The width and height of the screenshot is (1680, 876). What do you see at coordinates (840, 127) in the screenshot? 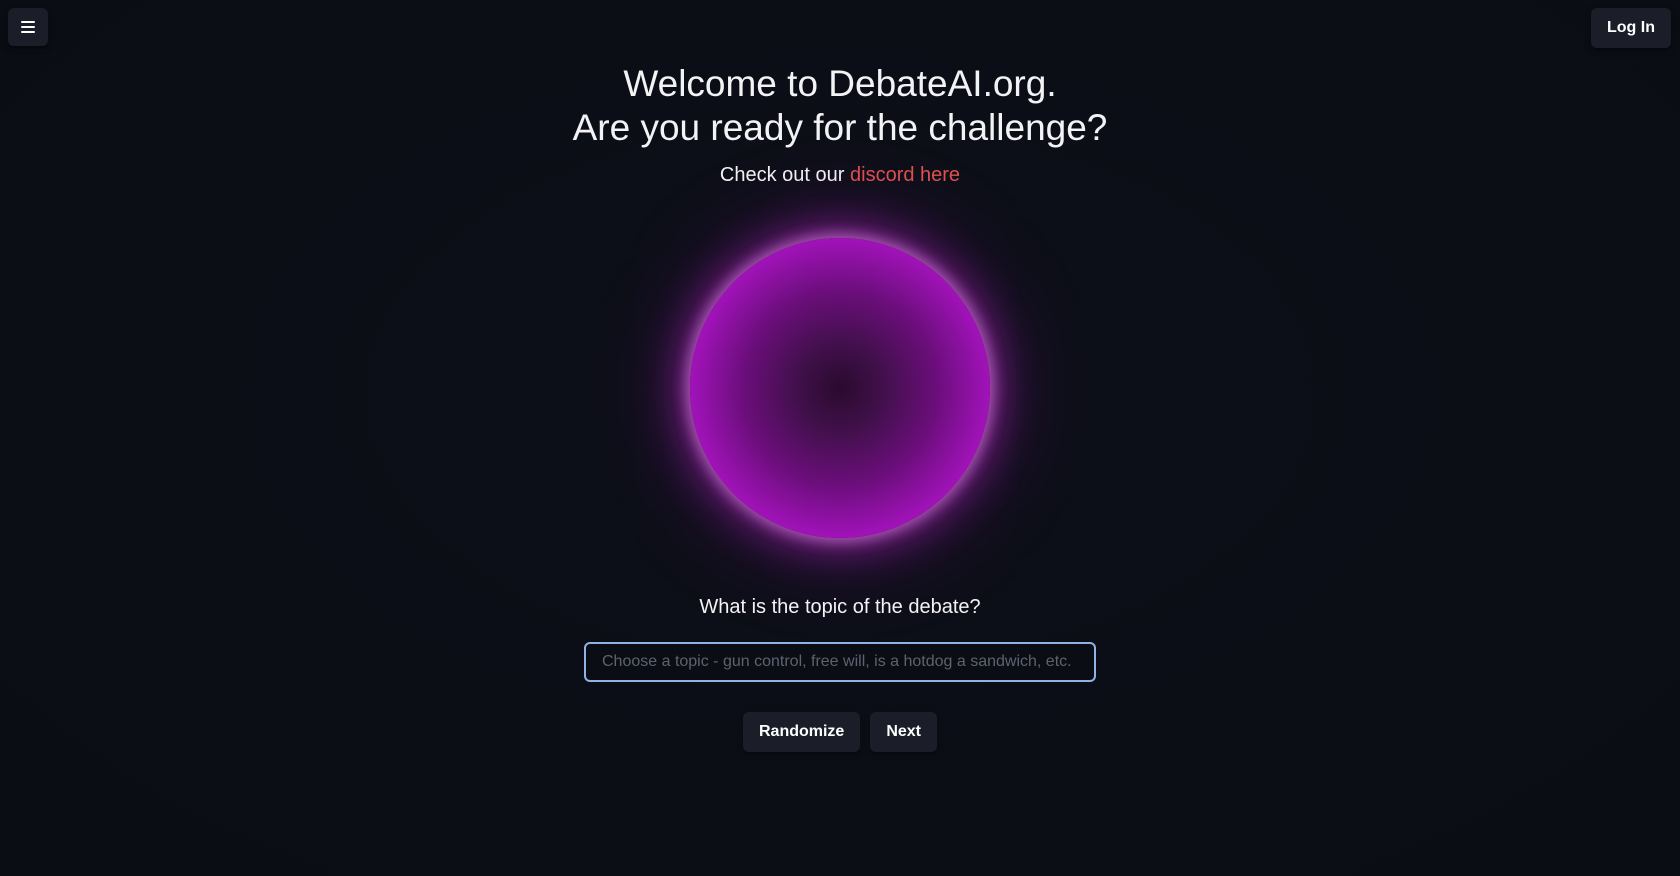
I see `title-line-2: Are you ready for the challenge?` at bounding box center [840, 127].